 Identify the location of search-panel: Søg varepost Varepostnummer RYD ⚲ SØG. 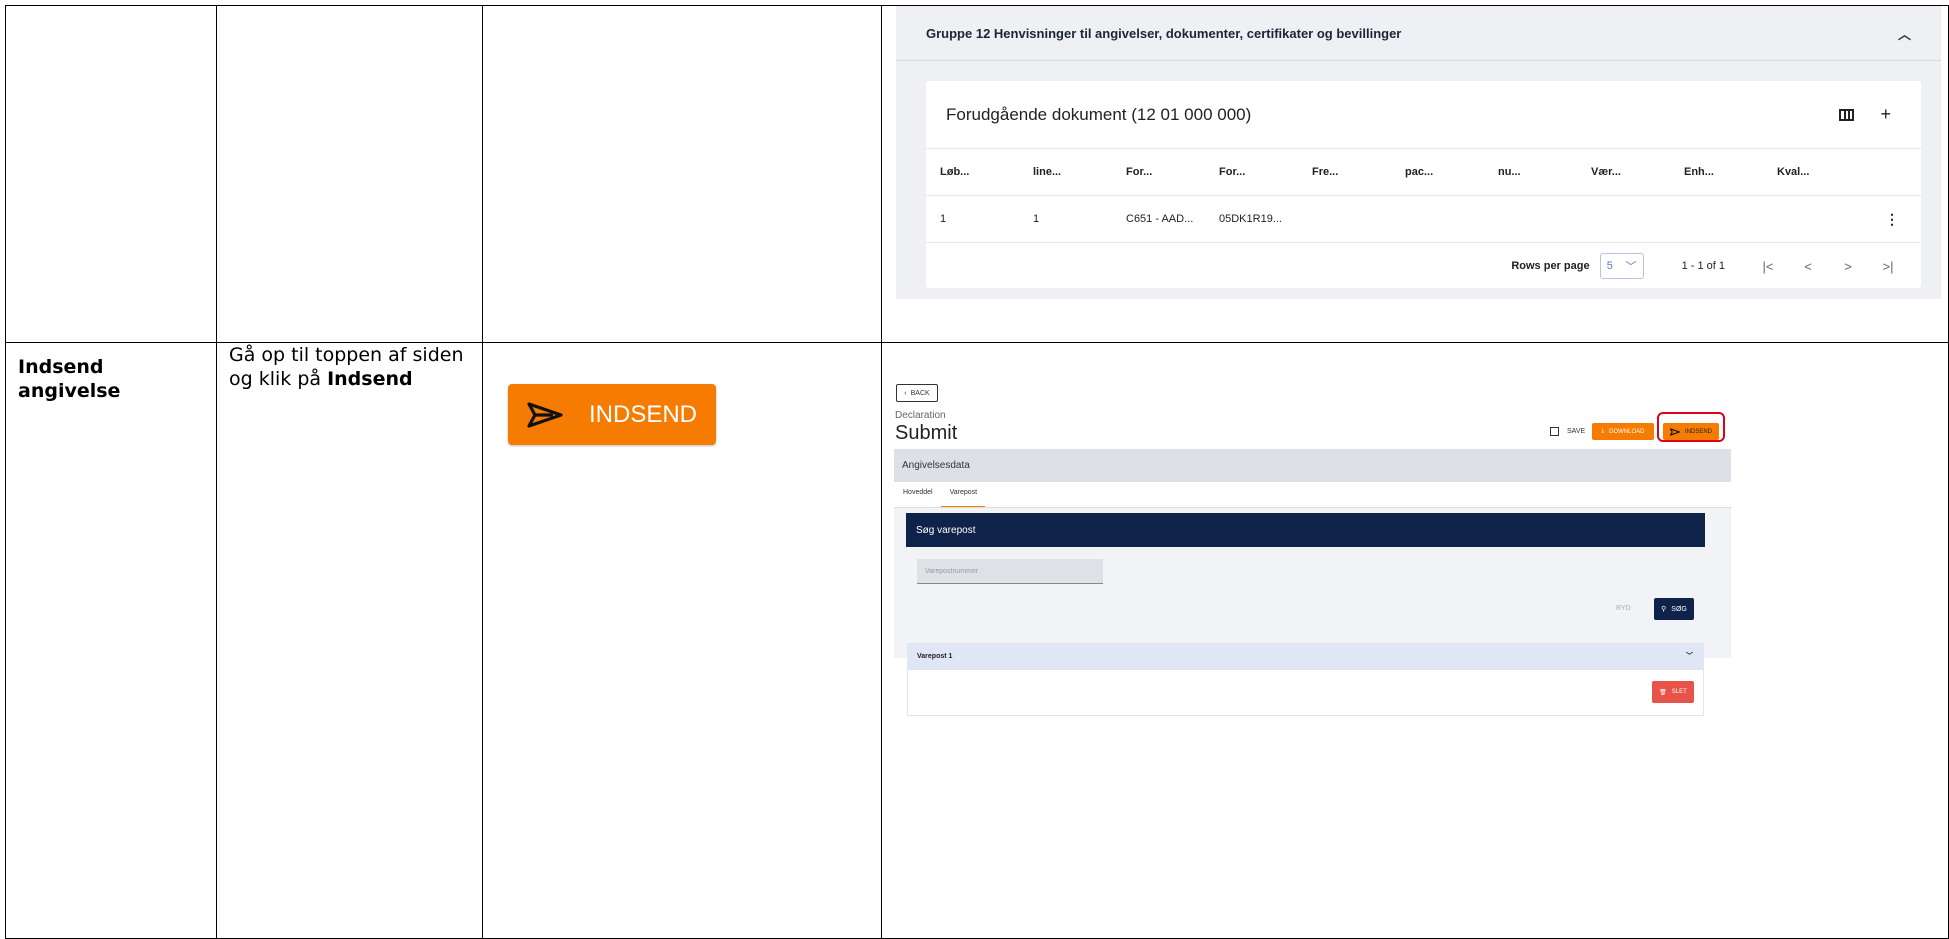
(1312, 583).